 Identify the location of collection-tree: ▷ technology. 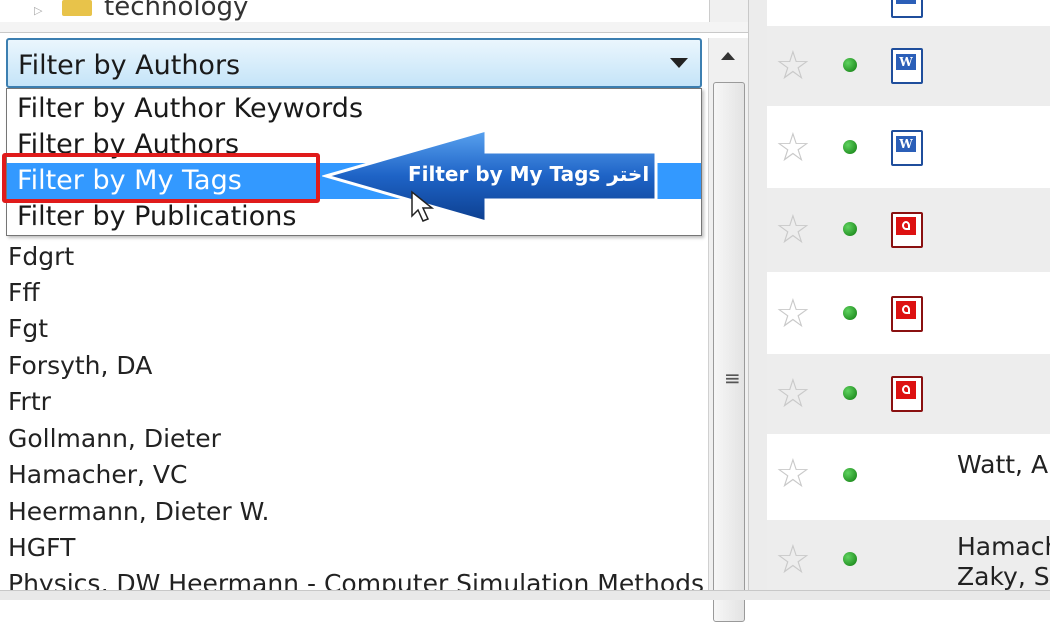
(354, 11).